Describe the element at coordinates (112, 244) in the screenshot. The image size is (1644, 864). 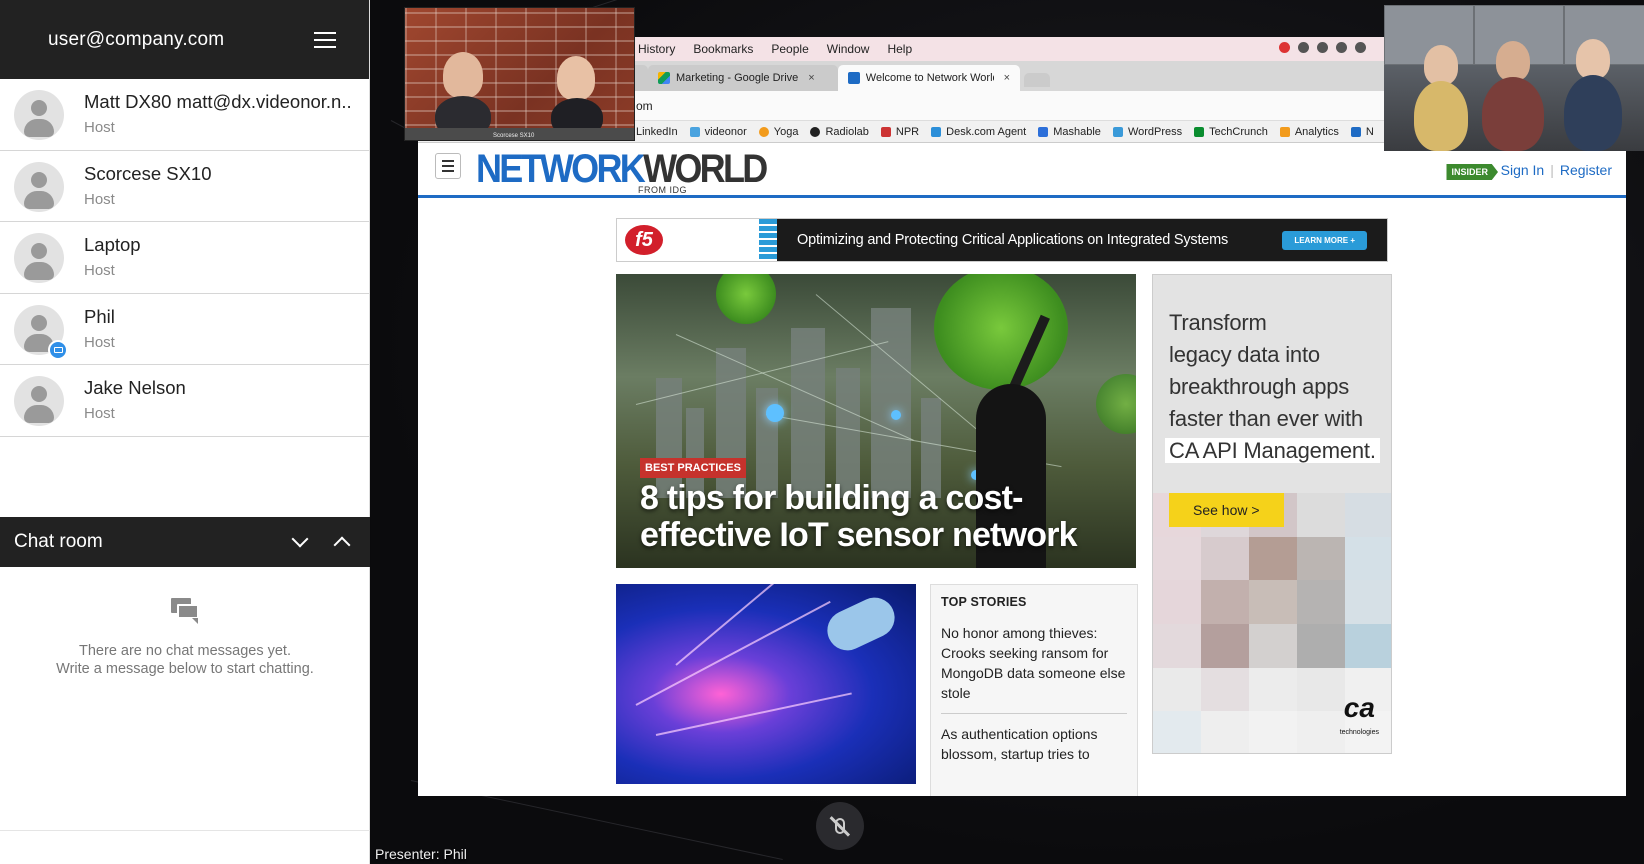
I see `participant-name: Laptop` at that location.